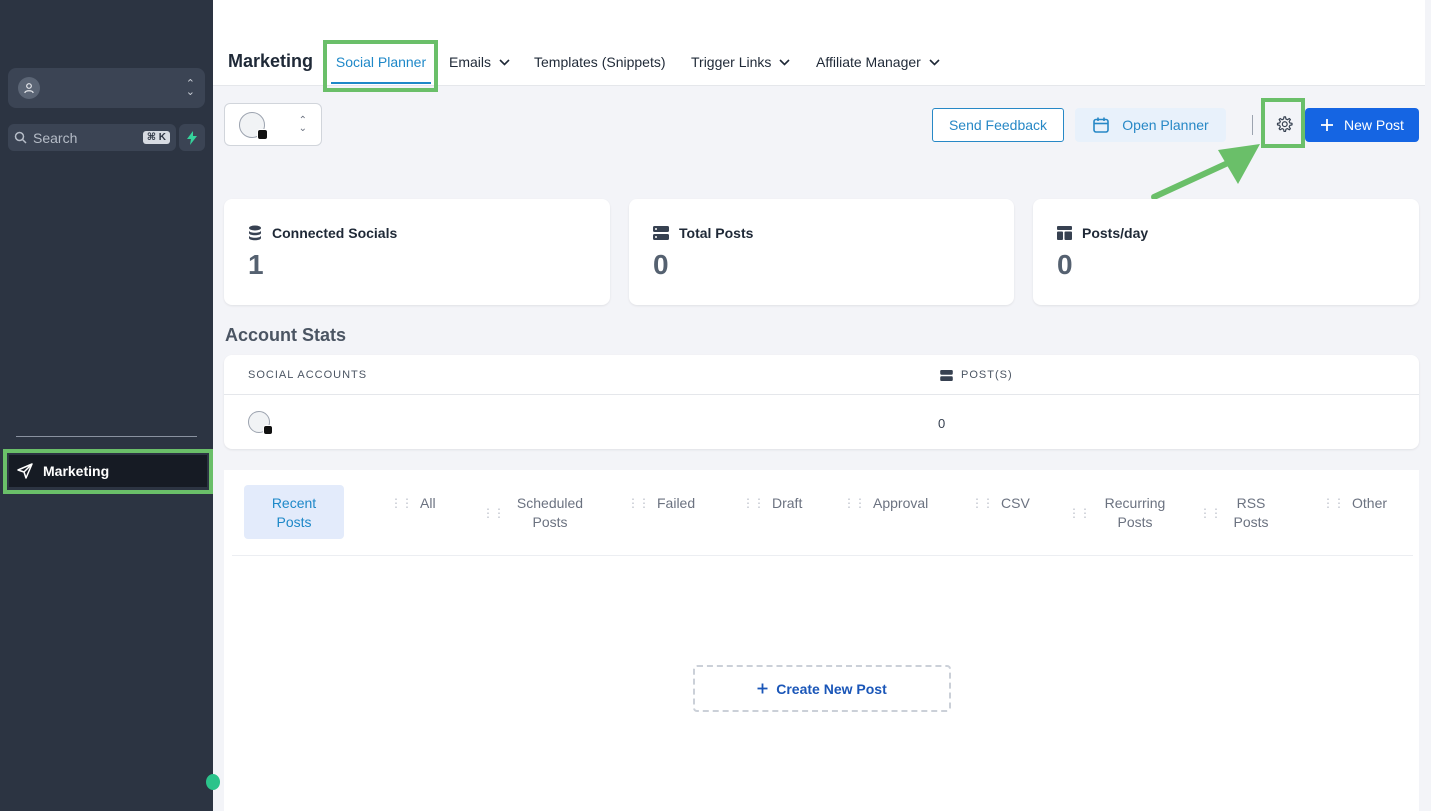 The height and width of the screenshot is (811, 1431). What do you see at coordinates (286, 335) in the screenshot?
I see `account-stats-title: Account Stats` at bounding box center [286, 335].